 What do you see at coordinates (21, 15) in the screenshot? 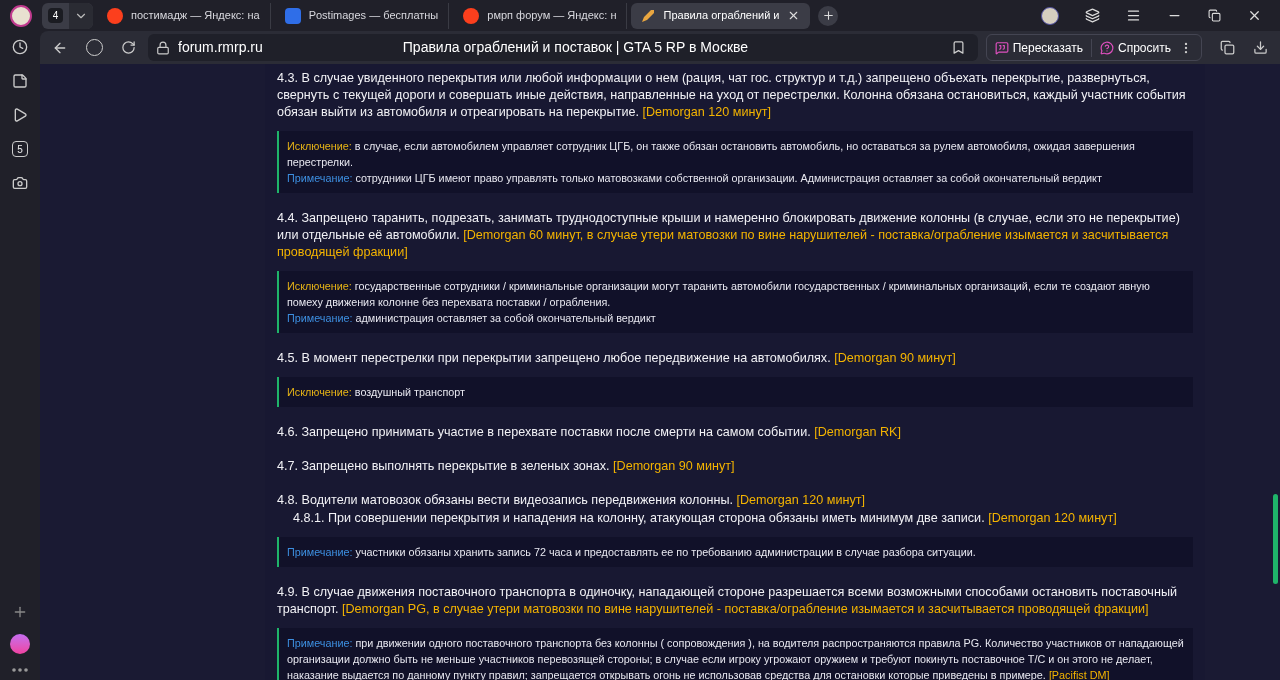
I see `profile-avatar-icon` at bounding box center [21, 15].